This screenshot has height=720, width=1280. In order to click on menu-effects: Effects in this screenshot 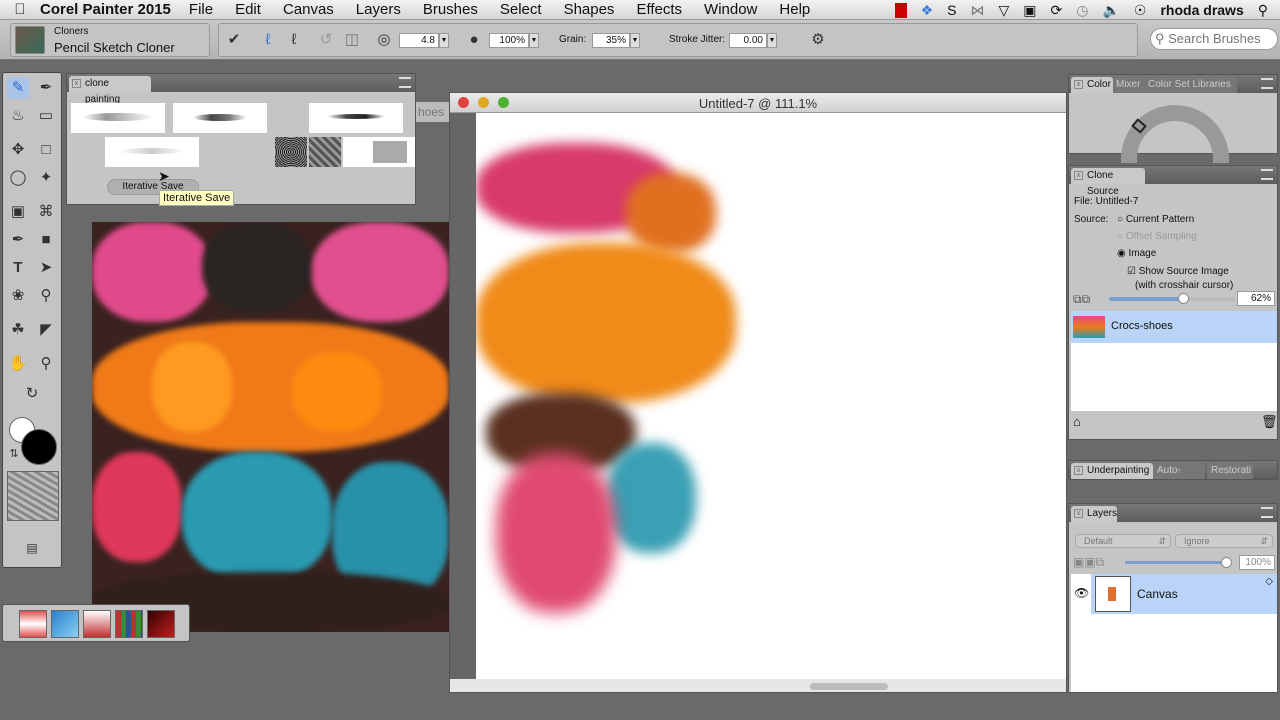, I will do `click(659, 9)`.